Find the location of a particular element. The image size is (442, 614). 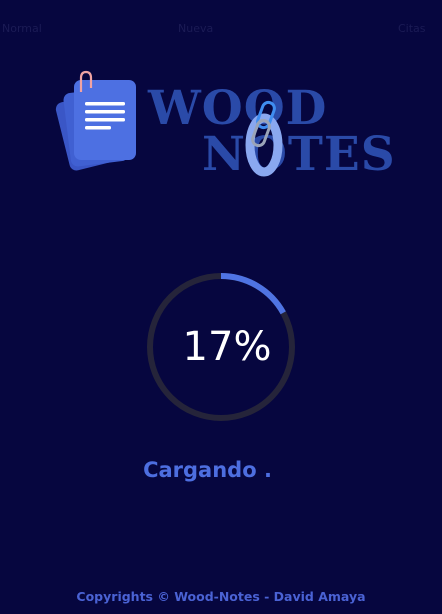

progress-percent: 17% is located at coordinates (227, 347).